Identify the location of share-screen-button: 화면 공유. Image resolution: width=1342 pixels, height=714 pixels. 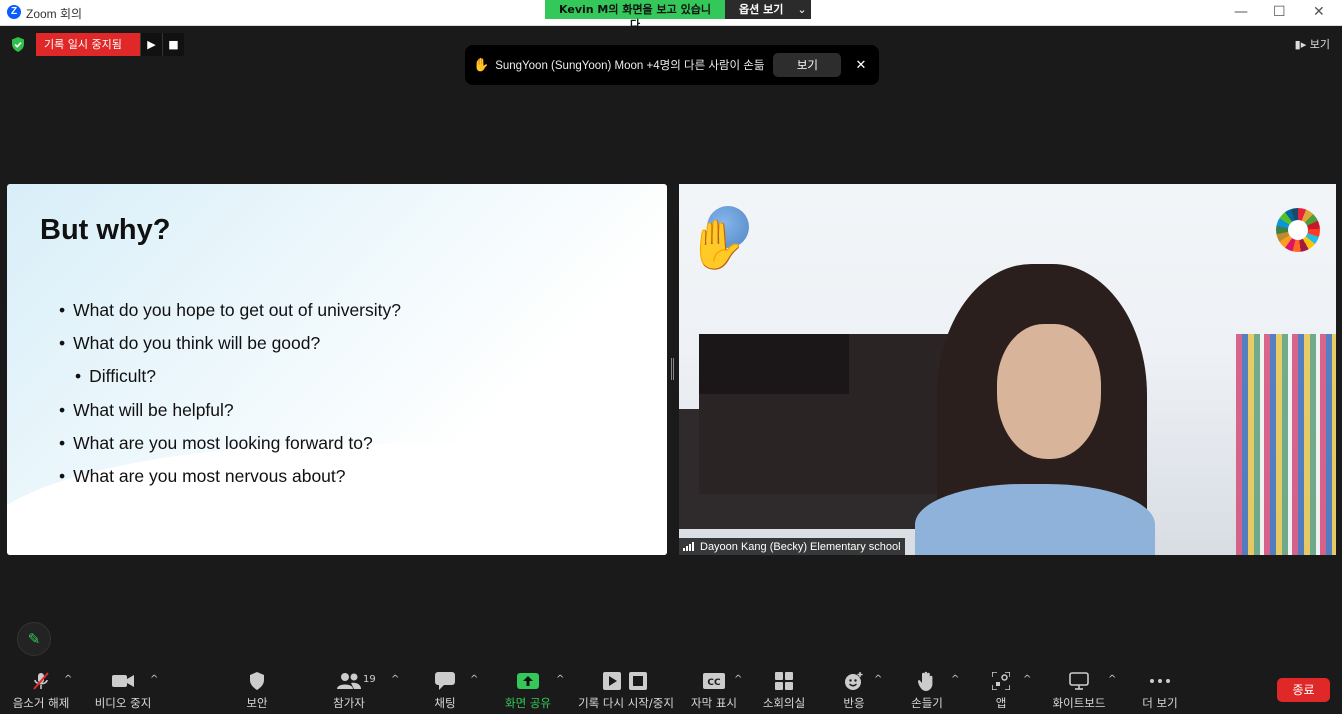
(528, 688).